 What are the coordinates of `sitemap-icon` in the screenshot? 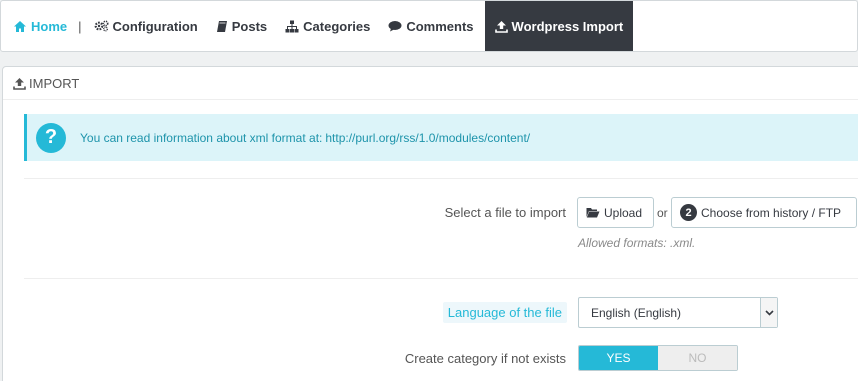 It's located at (292, 26).